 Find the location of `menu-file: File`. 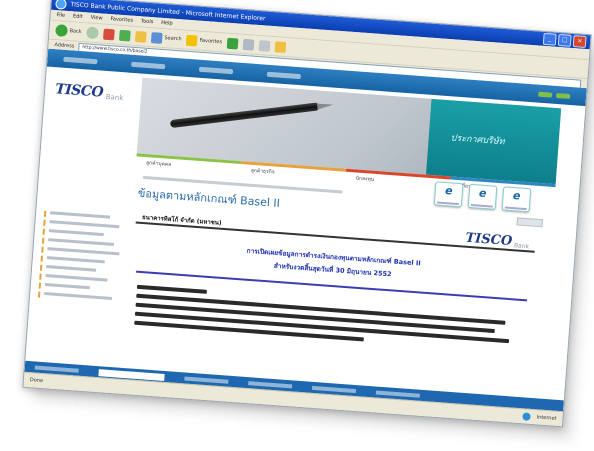

menu-file: File is located at coordinates (60, 15).